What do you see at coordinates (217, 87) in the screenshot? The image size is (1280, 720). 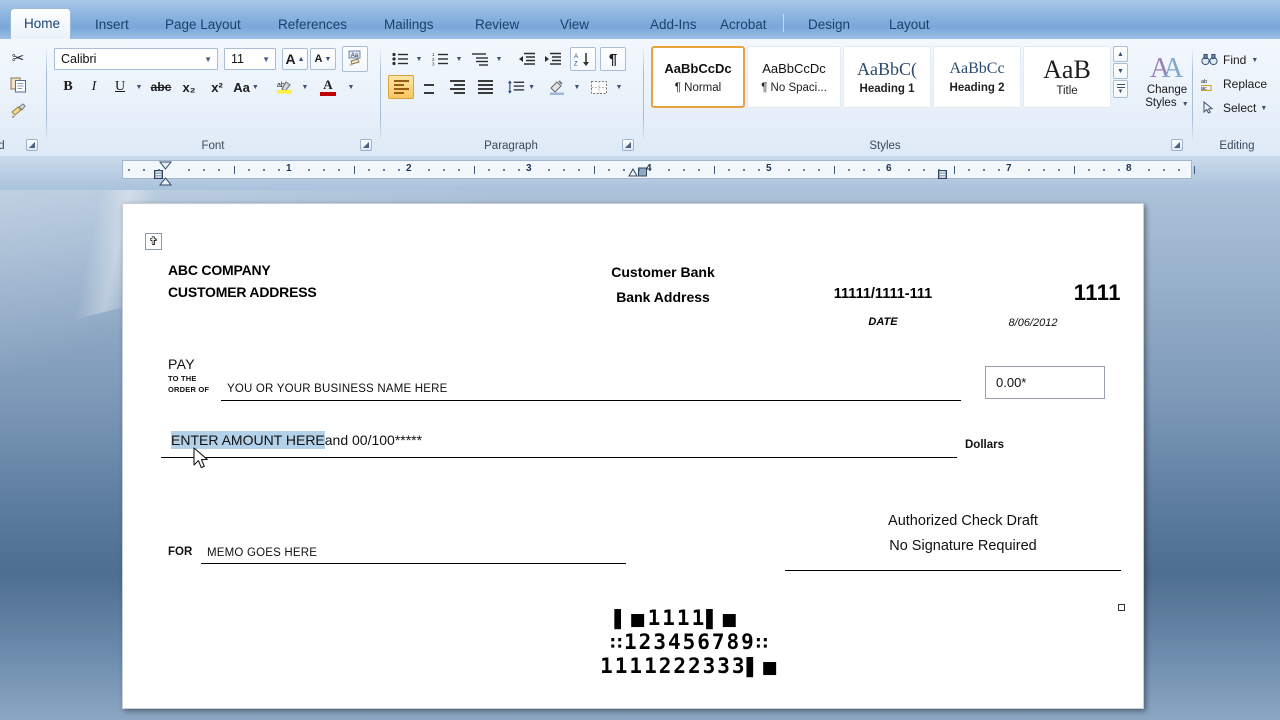 I see `superscript-button: x²` at bounding box center [217, 87].